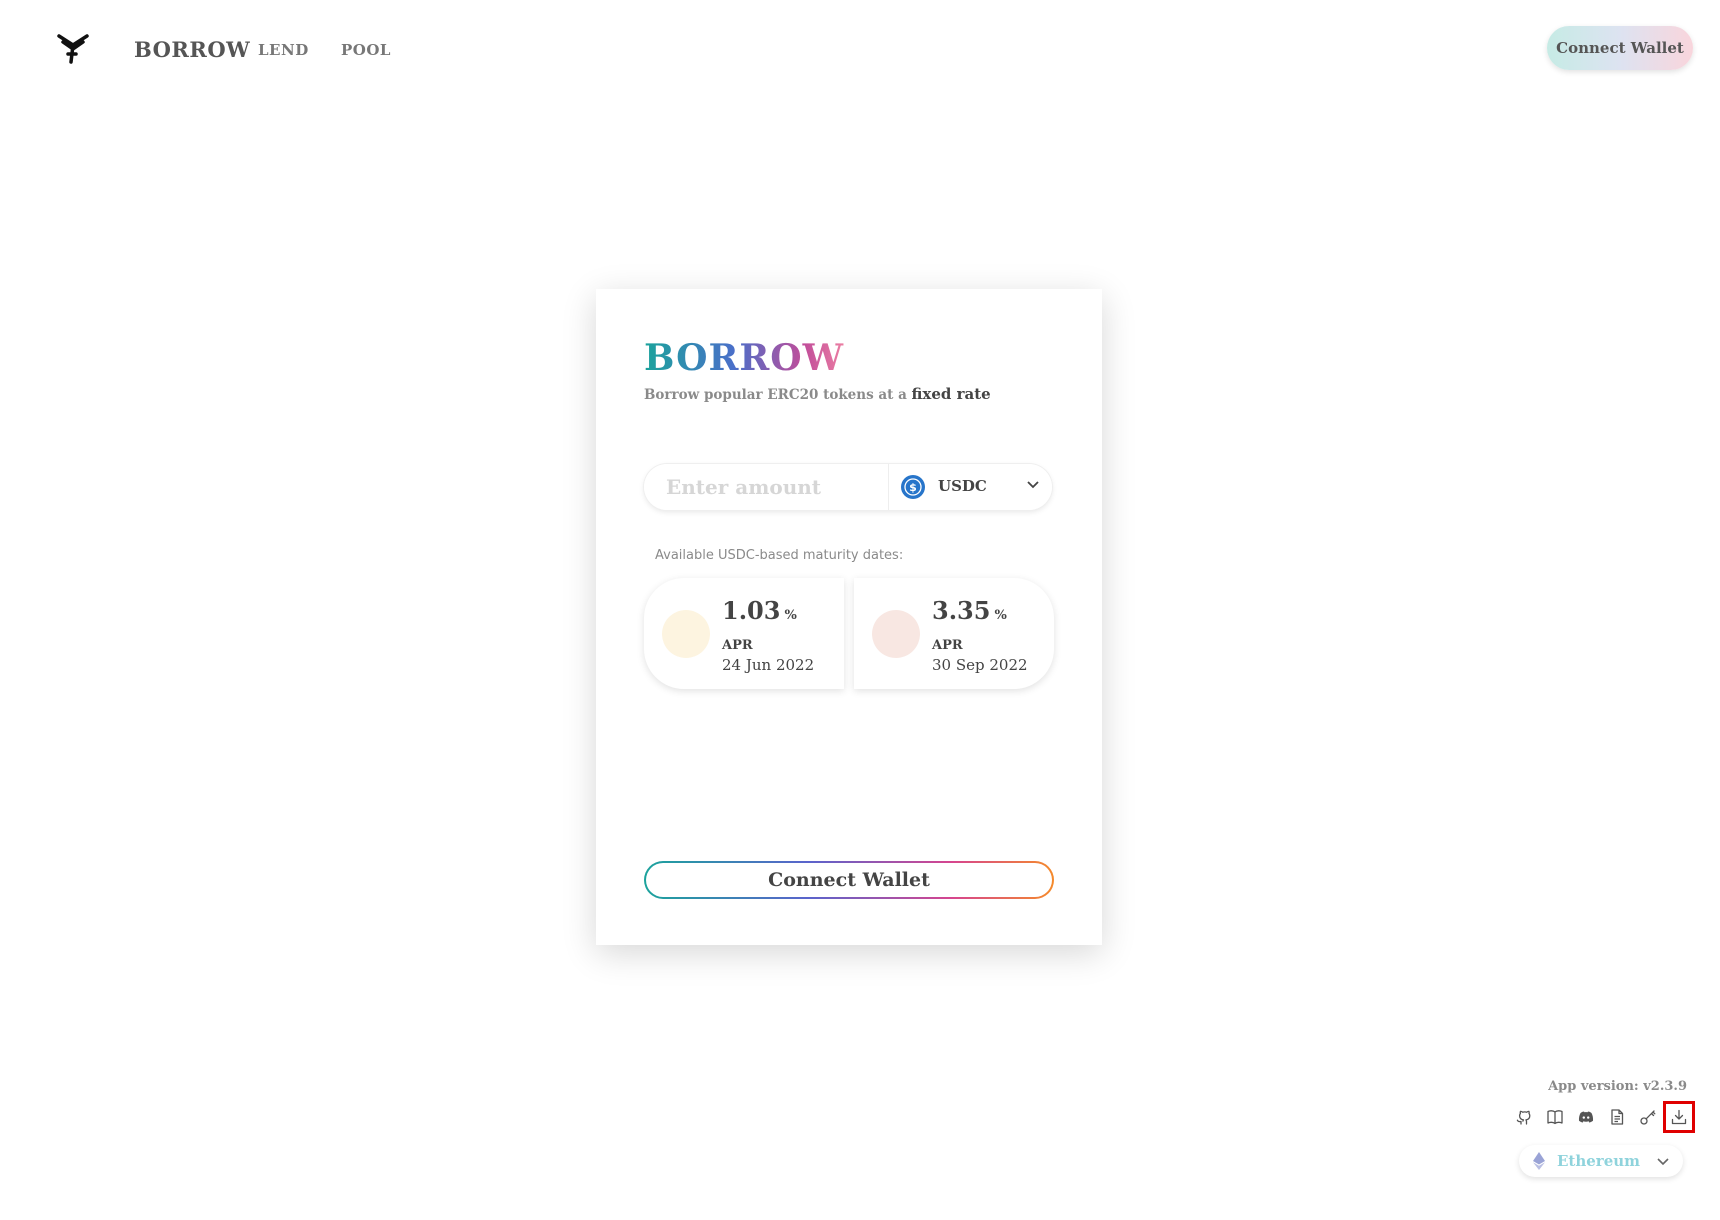  What do you see at coordinates (778, 395) in the screenshot?
I see `subtitle-prefix: Borrow popular ERC20 tokens at a` at bounding box center [778, 395].